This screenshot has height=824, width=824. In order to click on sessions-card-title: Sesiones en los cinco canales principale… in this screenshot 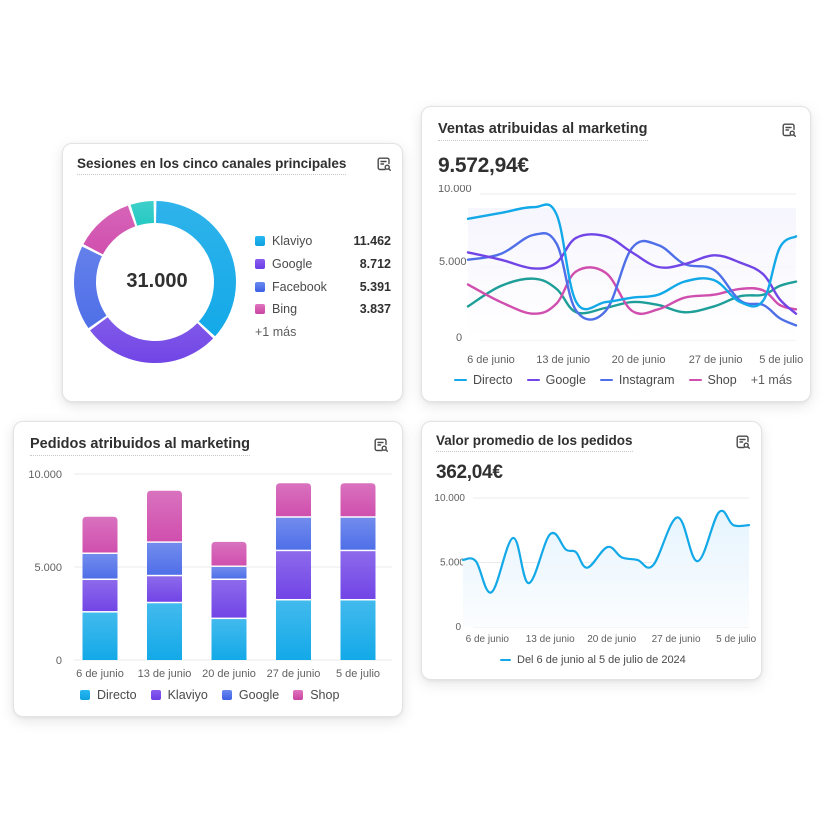, I will do `click(212, 165)`.